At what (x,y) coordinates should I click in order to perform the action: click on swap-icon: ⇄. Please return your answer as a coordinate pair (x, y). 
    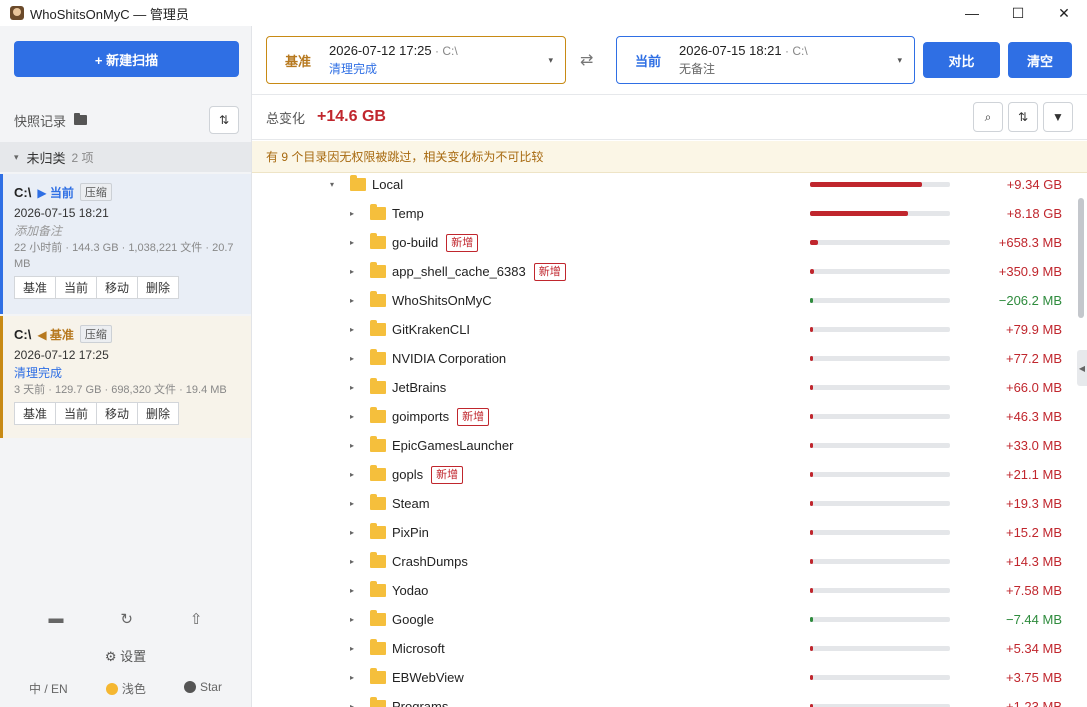
    Looking at the image, I should click on (586, 60).